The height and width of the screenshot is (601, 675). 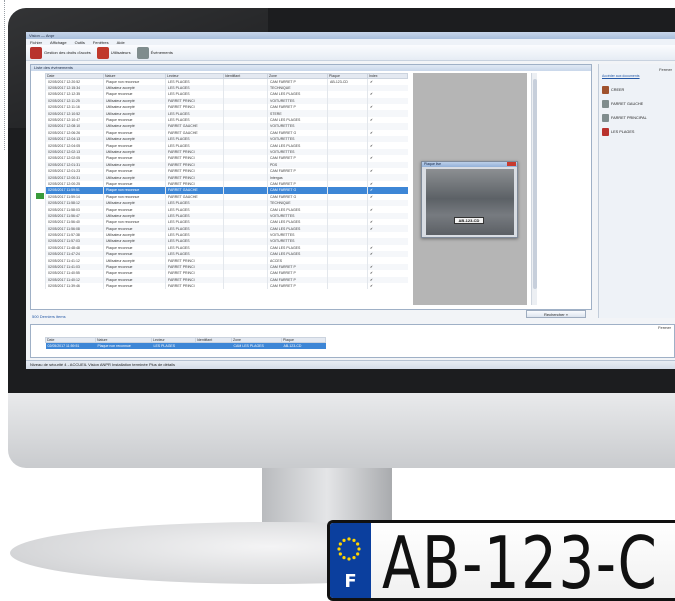 I want to click on selected-row-marker, so click(x=40, y=196).